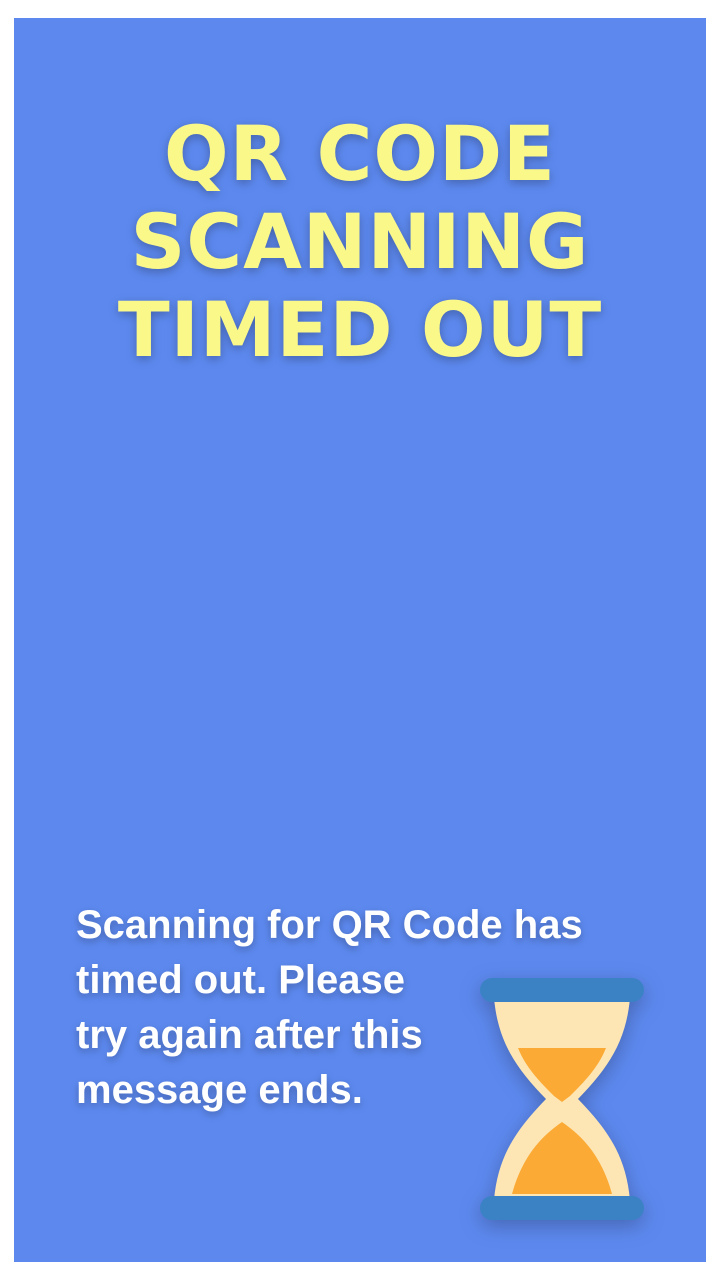 The image size is (720, 1280). Describe the element at coordinates (562, 990) in the screenshot. I see `hourglass-top-bar` at that location.